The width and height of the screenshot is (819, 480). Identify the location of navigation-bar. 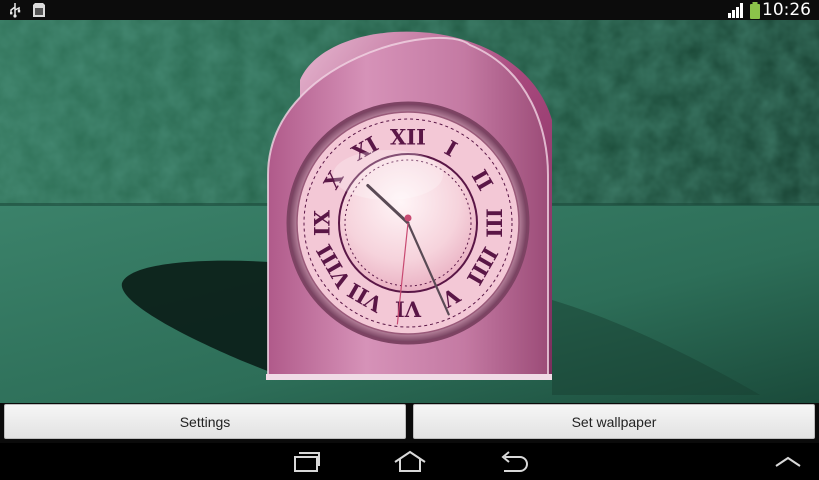
(409, 461).